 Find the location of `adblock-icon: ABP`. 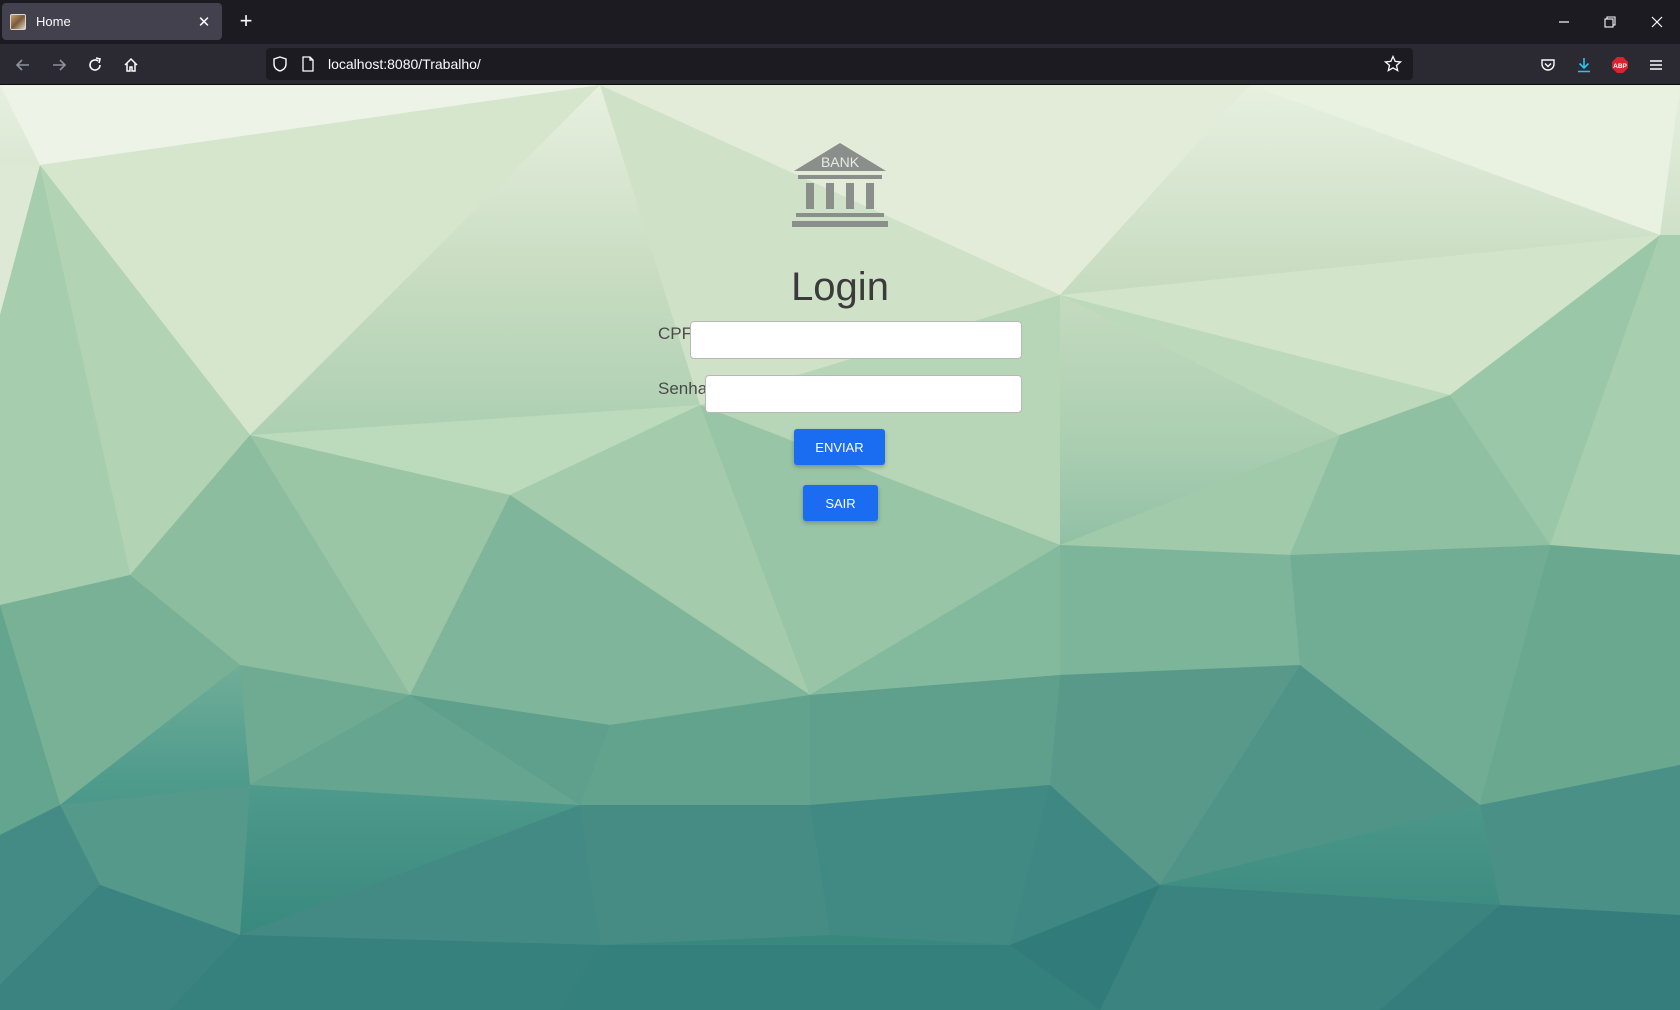

adblock-icon: ABP is located at coordinates (1620, 65).